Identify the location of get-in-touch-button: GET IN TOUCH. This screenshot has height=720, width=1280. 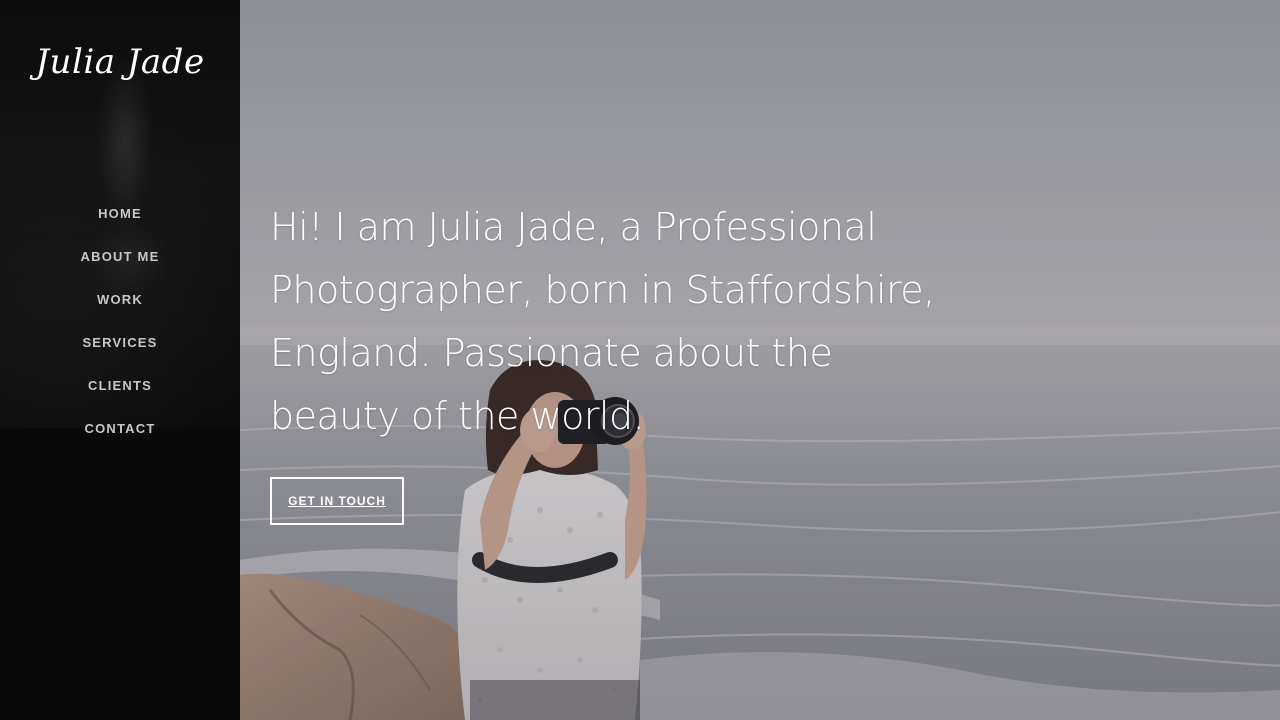
(337, 501).